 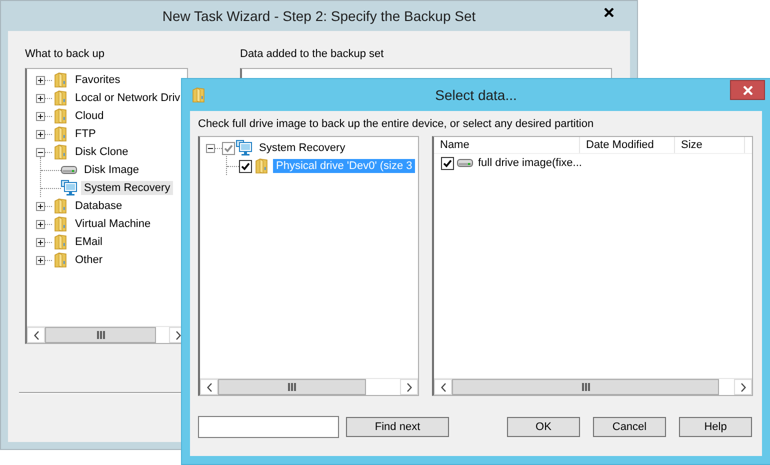 What do you see at coordinates (397, 427) in the screenshot?
I see `find-next-button: Find next` at bounding box center [397, 427].